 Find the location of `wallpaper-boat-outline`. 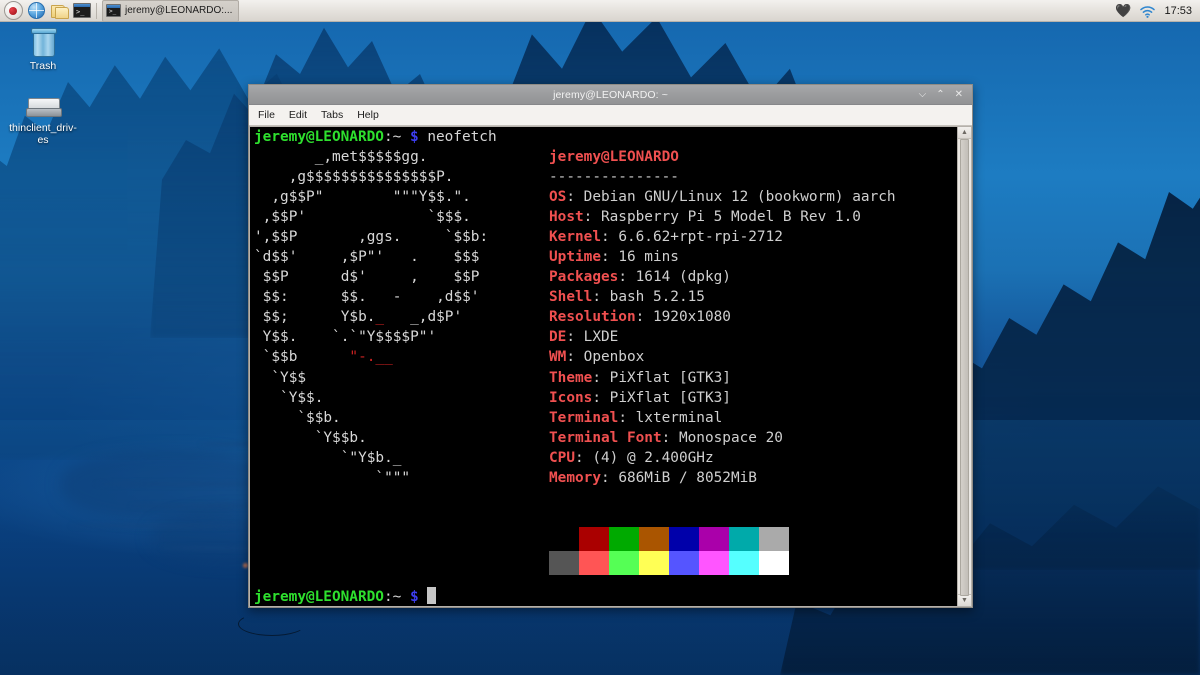

wallpaper-boat-outline is located at coordinates (272, 624).